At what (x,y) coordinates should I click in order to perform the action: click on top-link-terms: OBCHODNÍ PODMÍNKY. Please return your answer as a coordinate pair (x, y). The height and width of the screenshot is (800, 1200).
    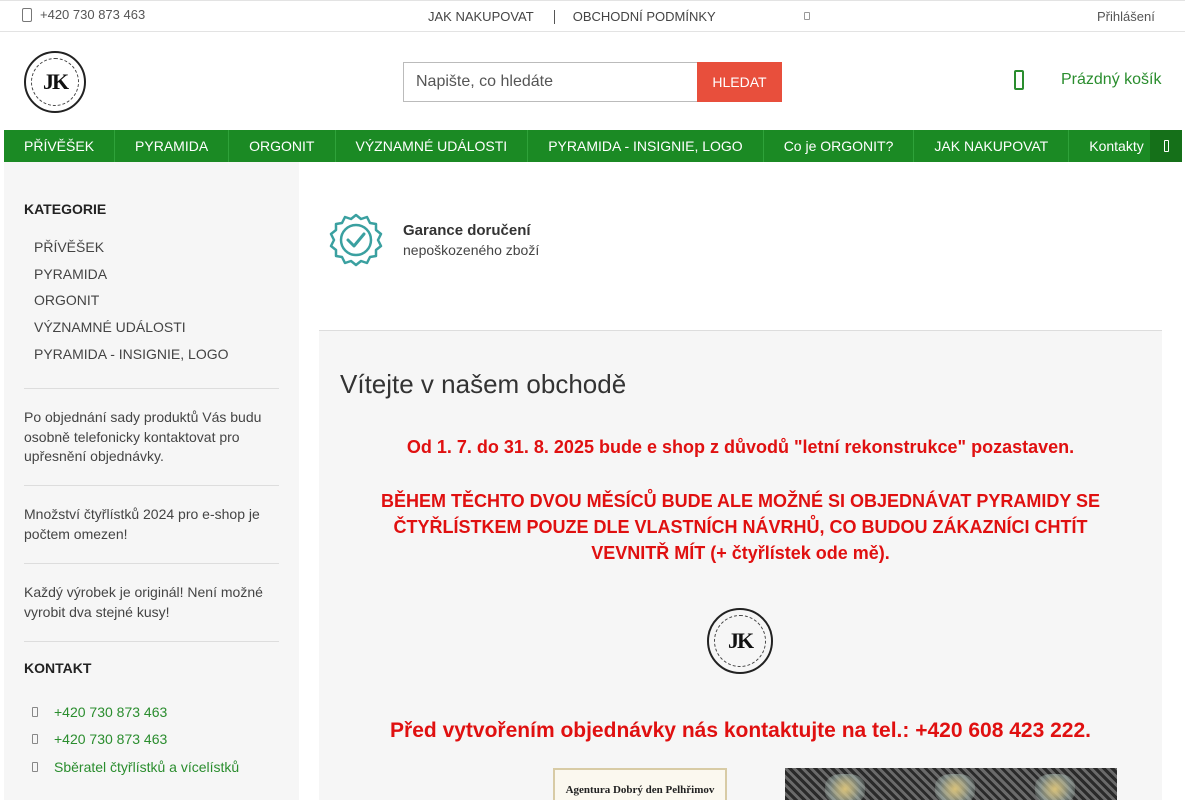
    Looking at the image, I should click on (644, 16).